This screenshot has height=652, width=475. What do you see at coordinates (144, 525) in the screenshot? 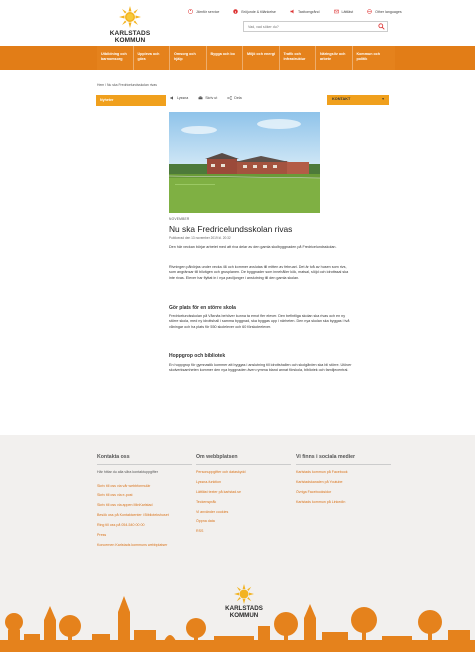
I see `footer-link: Ring till oss på 054-540 00 00` at bounding box center [144, 525].